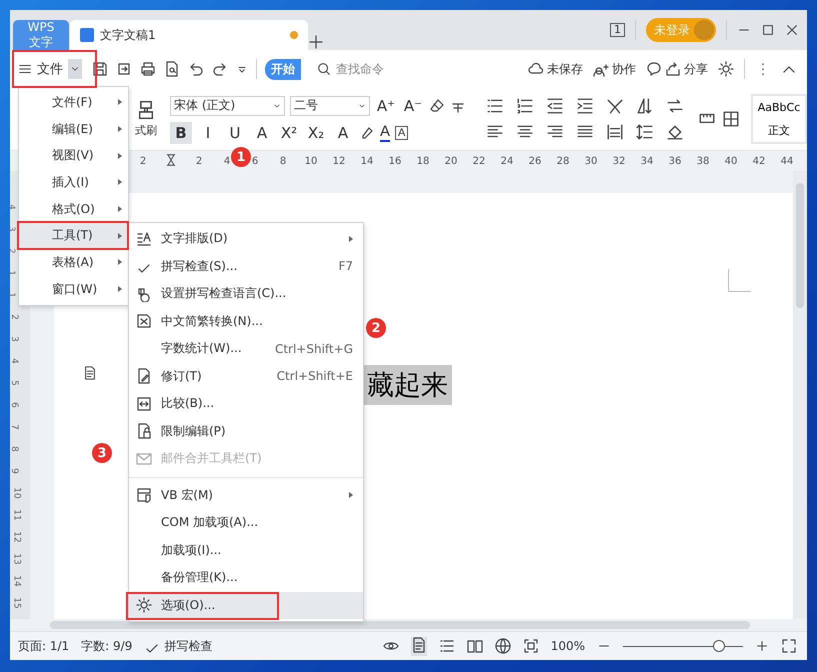 This screenshot has width=817, height=672. What do you see at coordinates (144, 238) in the screenshot?
I see `text-layout-icon` at bounding box center [144, 238].